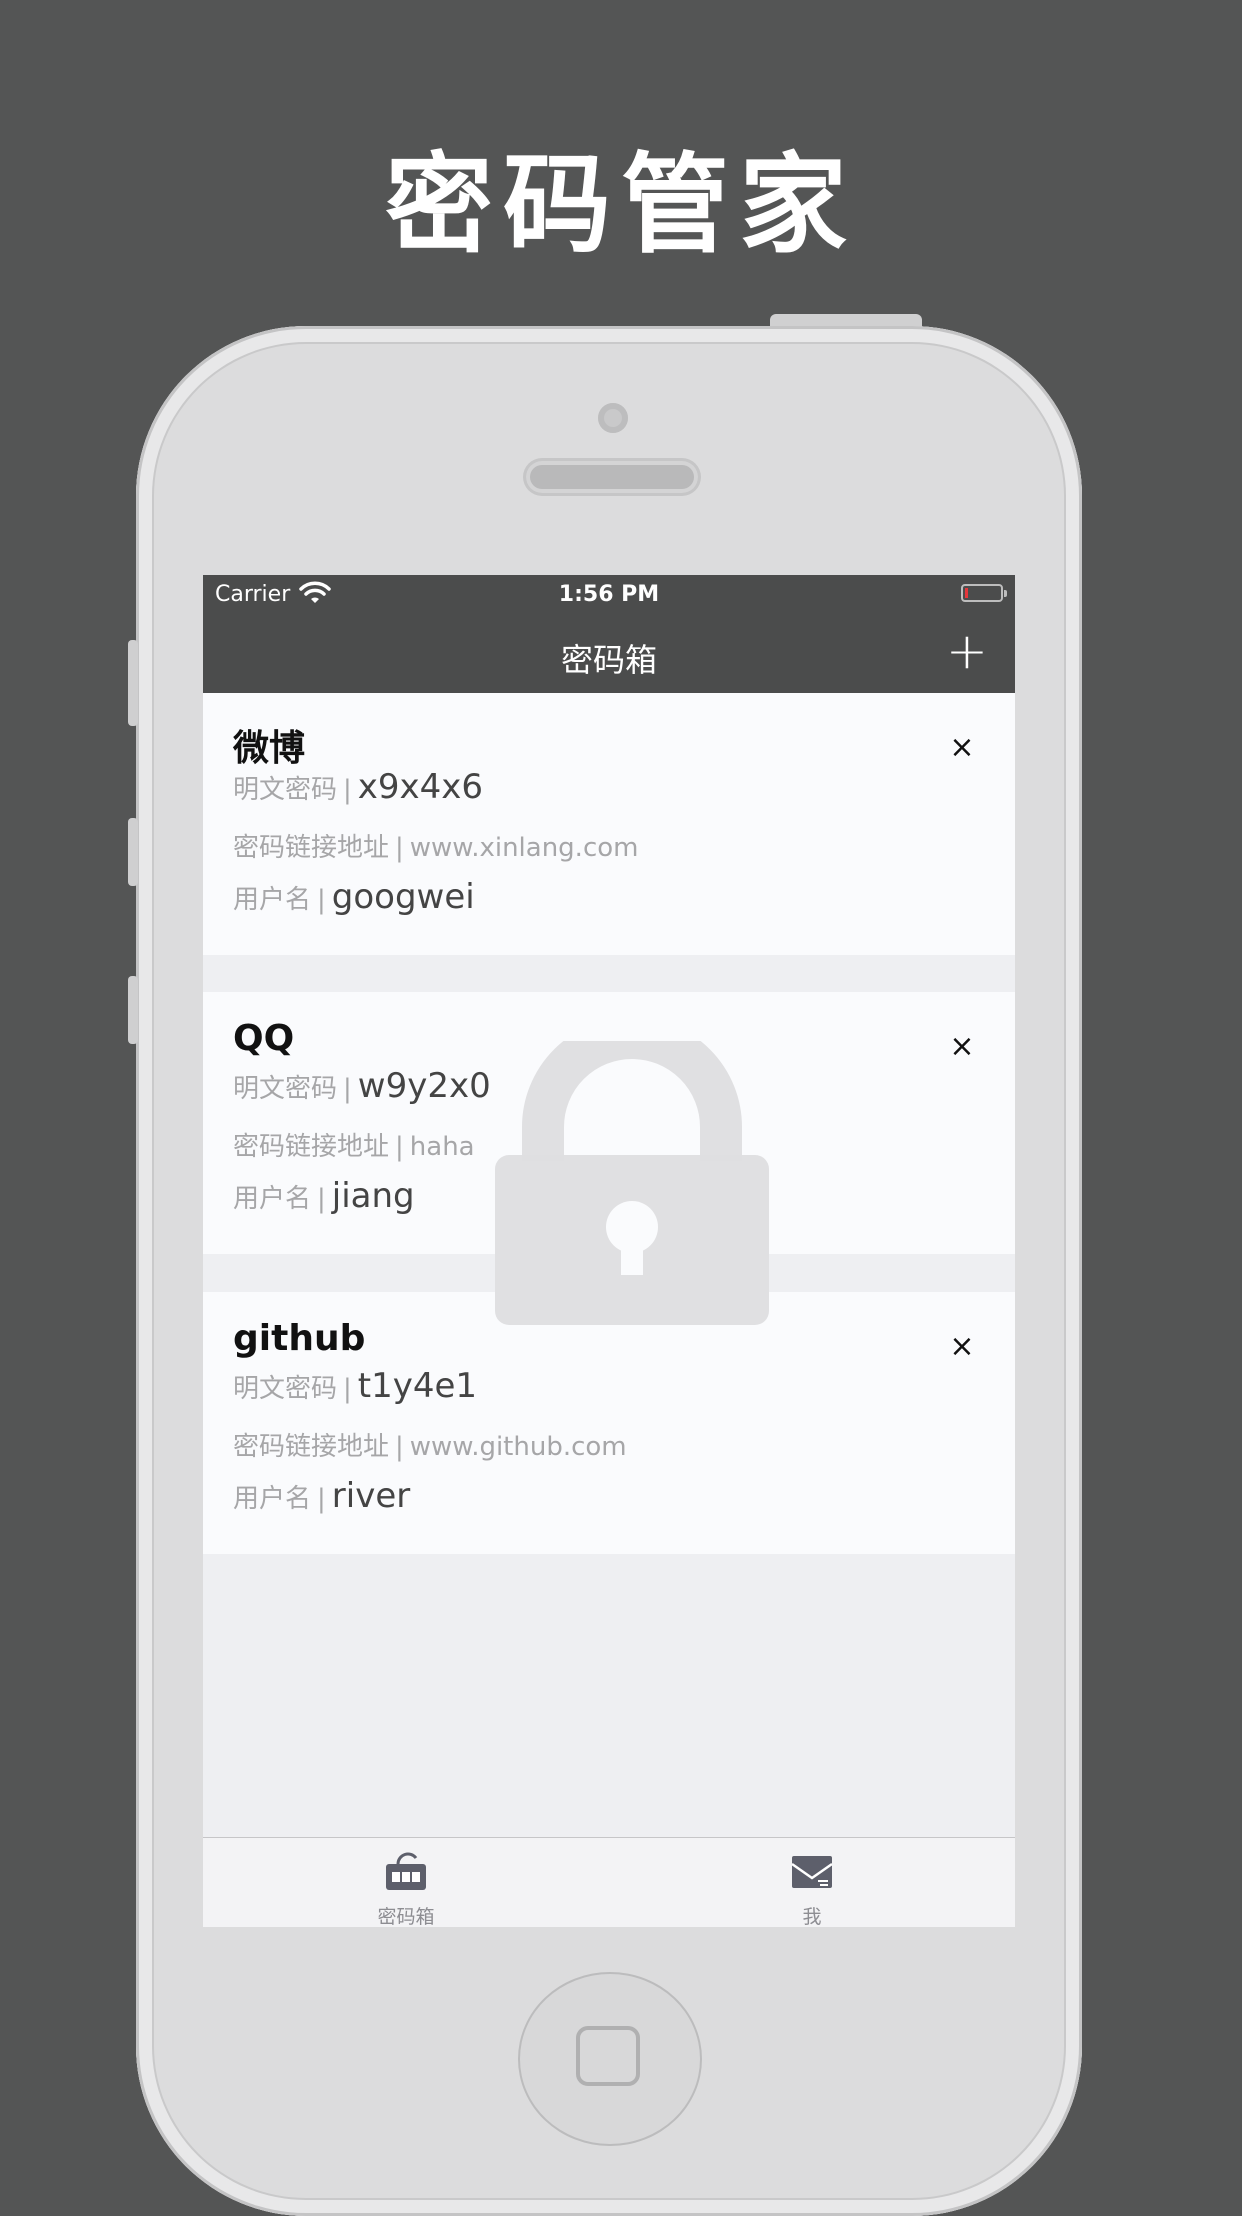 The width and height of the screenshot is (1242, 2216). What do you see at coordinates (133, 852) in the screenshot?
I see `volume-up-button` at bounding box center [133, 852].